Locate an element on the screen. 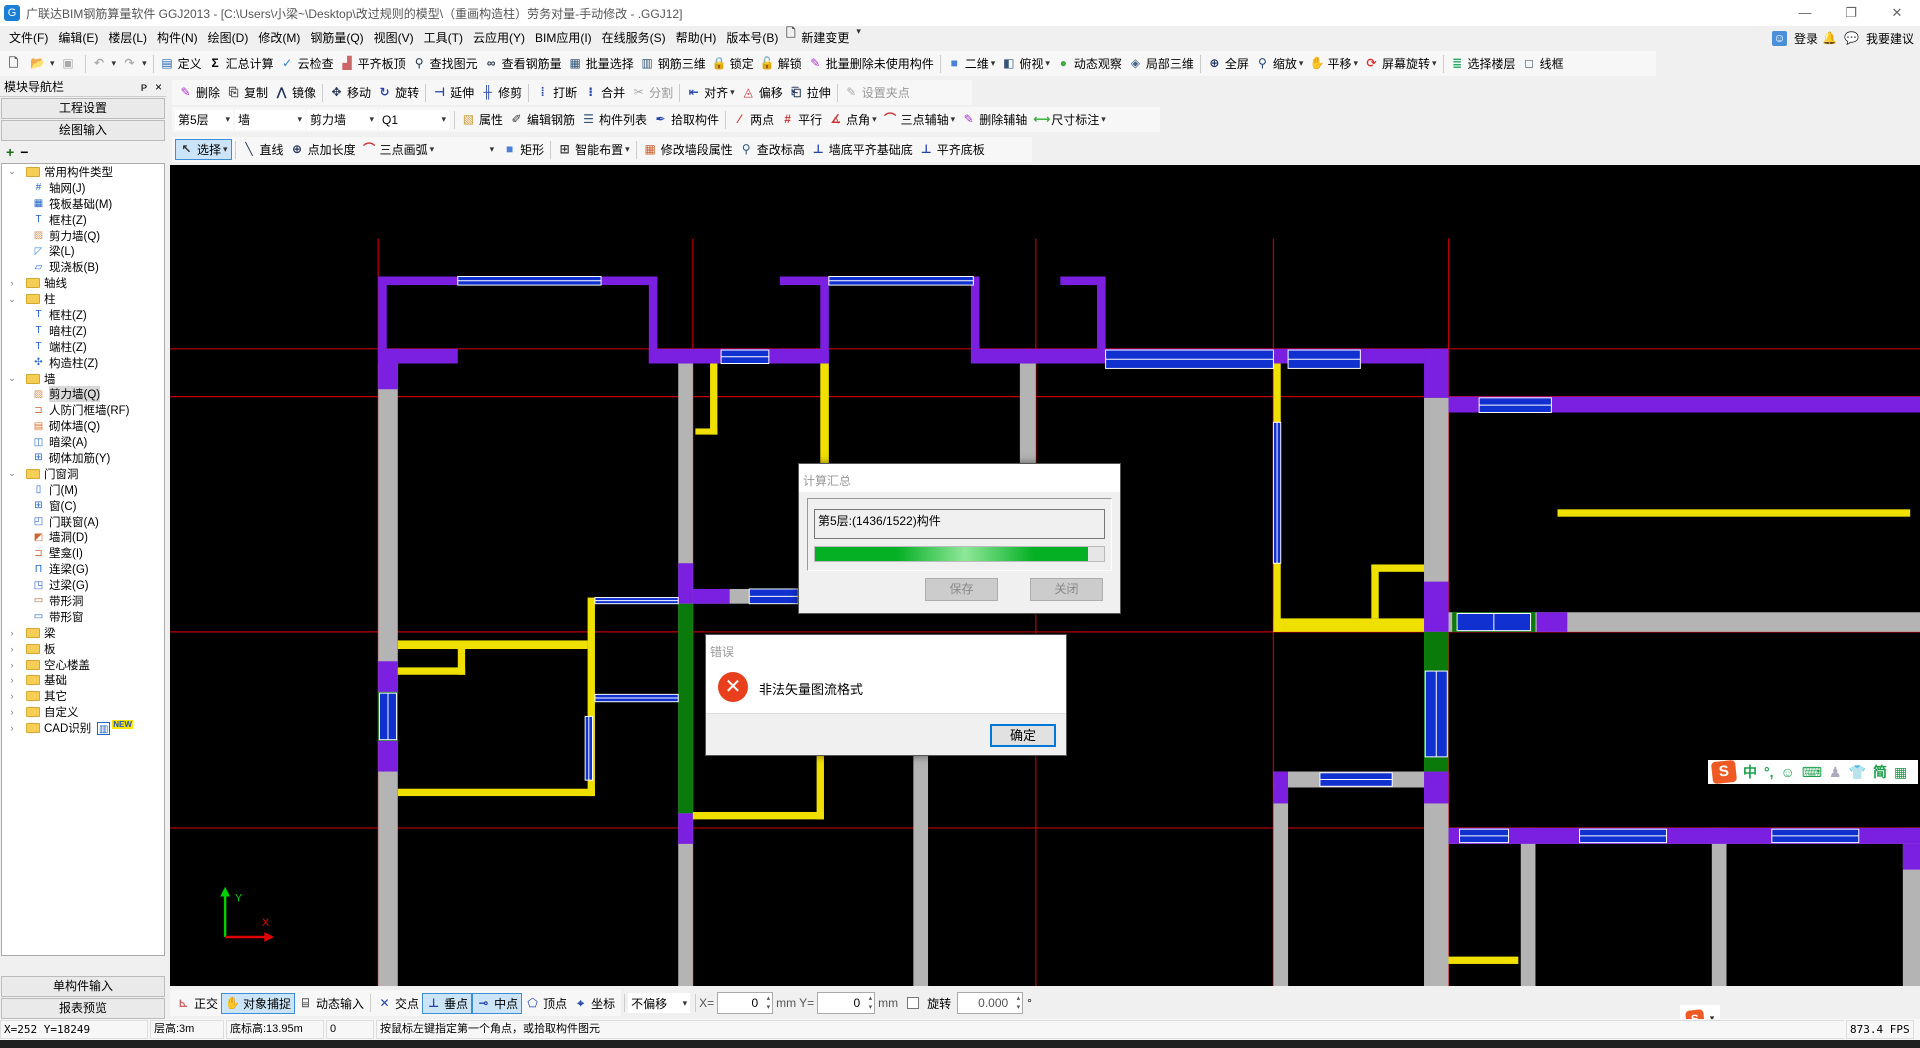  binoculars-button: ⚲ 查找图元 is located at coordinates (445, 63).